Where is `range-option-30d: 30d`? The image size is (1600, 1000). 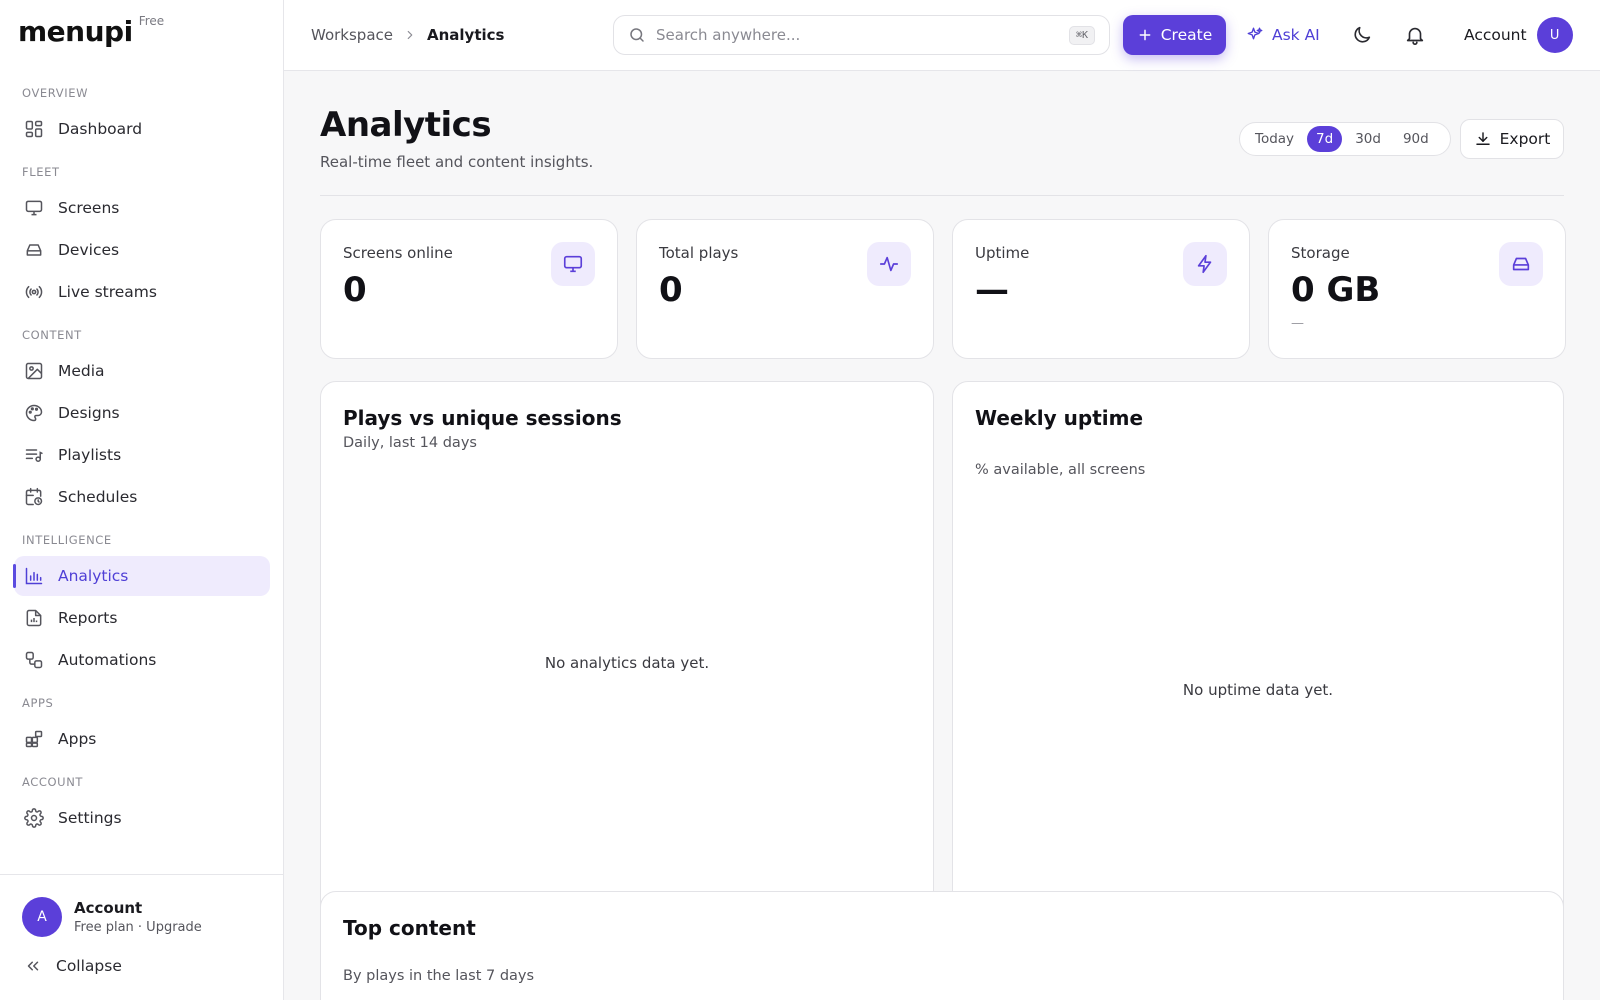 range-option-30d: 30d is located at coordinates (1368, 139).